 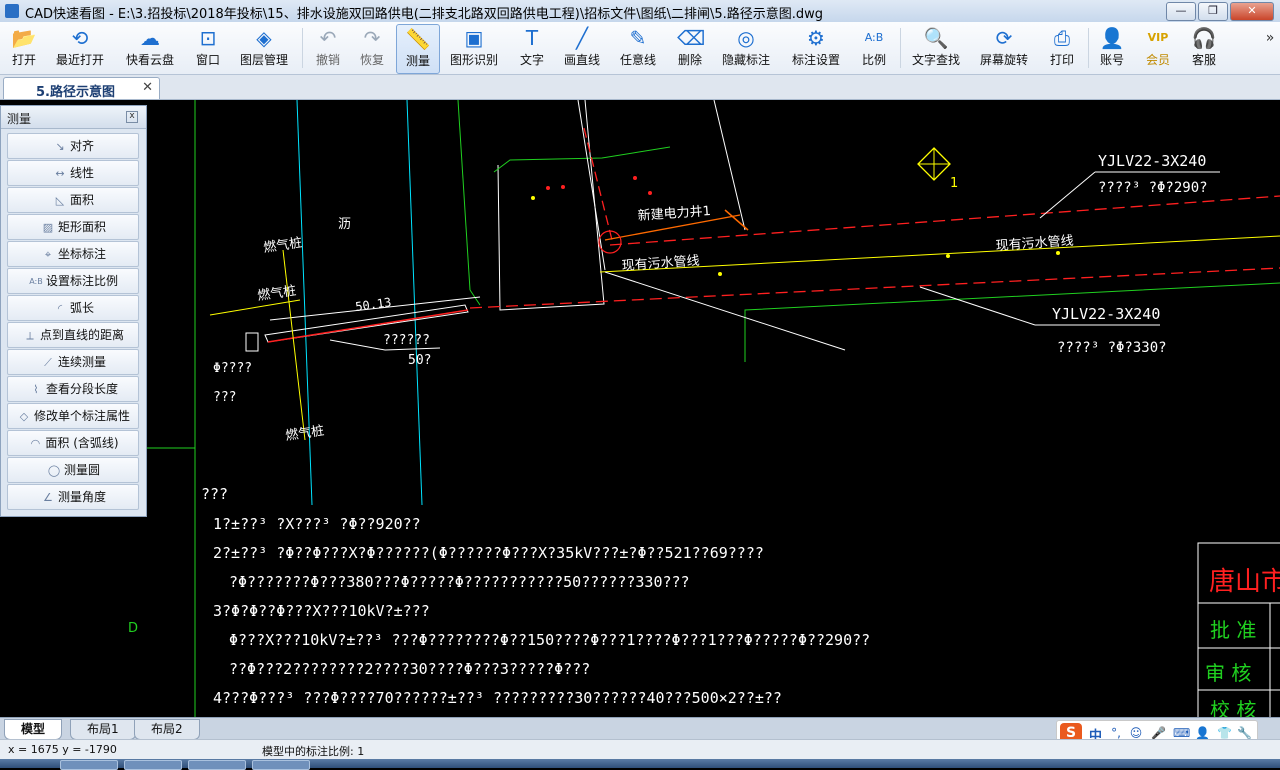 What do you see at coordinates (1202, 733) in the screenshot?
I see `user-center-icon: 👤` at bounding box center [1202, 733].